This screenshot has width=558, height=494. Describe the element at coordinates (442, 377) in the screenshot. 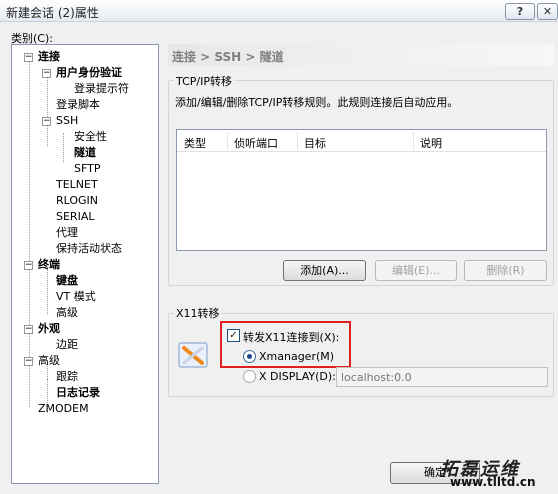

I see `xdisplay-input: localhost:0.0` at that location.